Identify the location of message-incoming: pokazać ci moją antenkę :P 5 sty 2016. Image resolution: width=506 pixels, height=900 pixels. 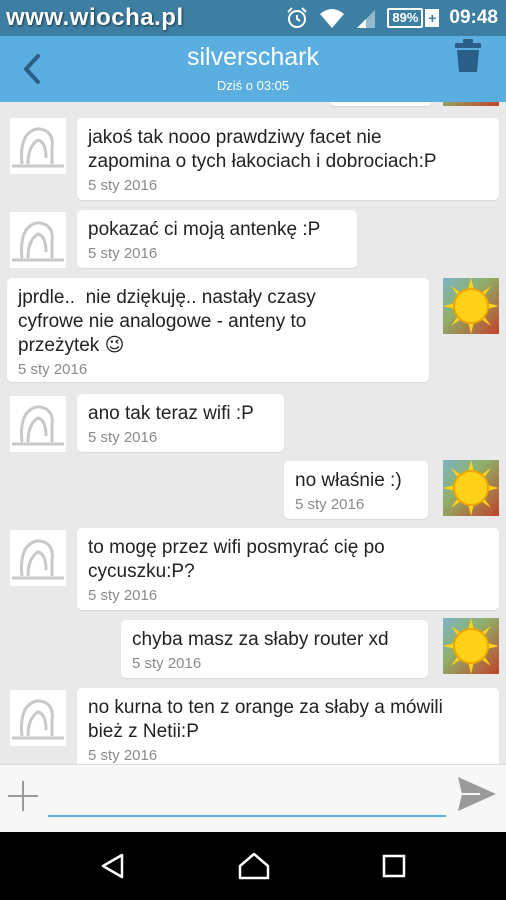
(253, 240).